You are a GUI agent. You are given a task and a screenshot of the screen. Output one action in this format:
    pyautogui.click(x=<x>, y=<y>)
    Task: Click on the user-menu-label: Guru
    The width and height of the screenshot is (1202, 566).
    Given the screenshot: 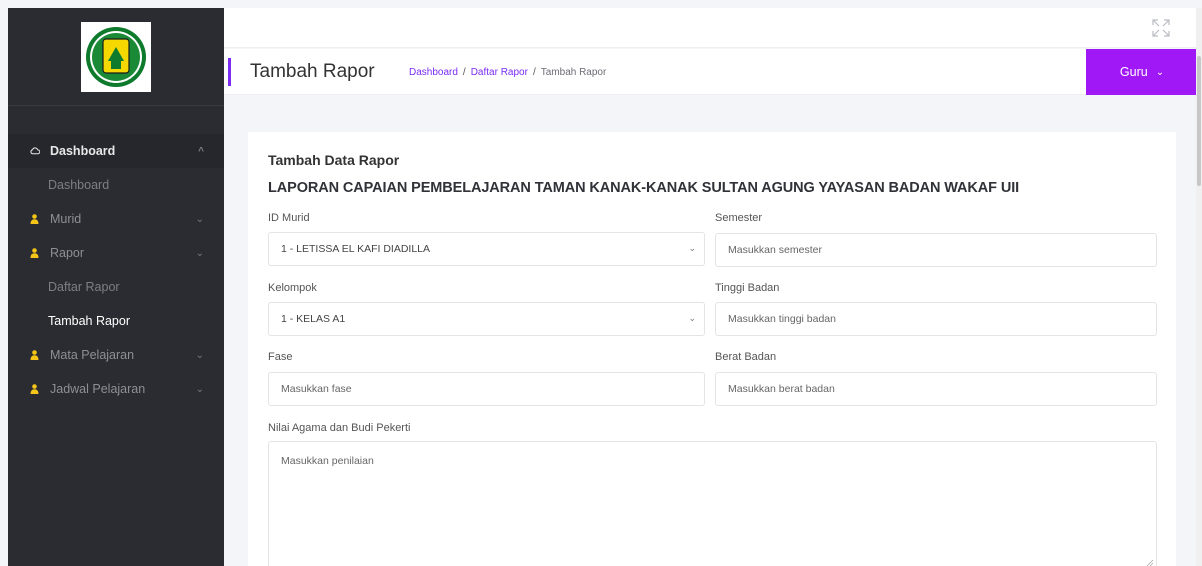 What is the action you would take?
    pyautogui.click(x=1133, y=72)
    